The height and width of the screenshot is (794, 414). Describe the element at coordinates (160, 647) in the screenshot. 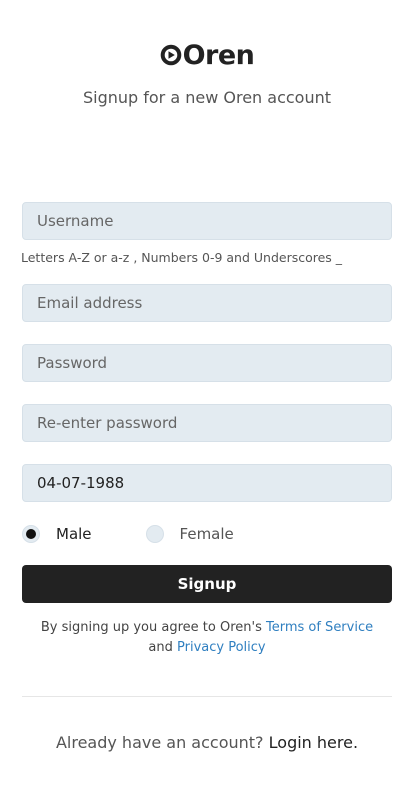

I see `terms-conjunction: and` at that location.